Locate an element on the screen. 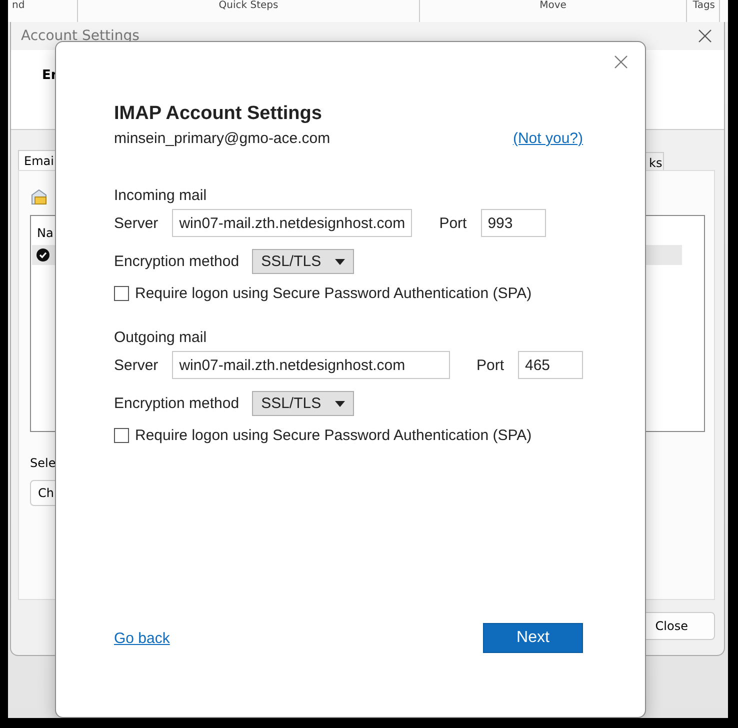 This screenshot has width=738, height=728. not-you-link: (Not you?) is located at coordinates (547, 138).